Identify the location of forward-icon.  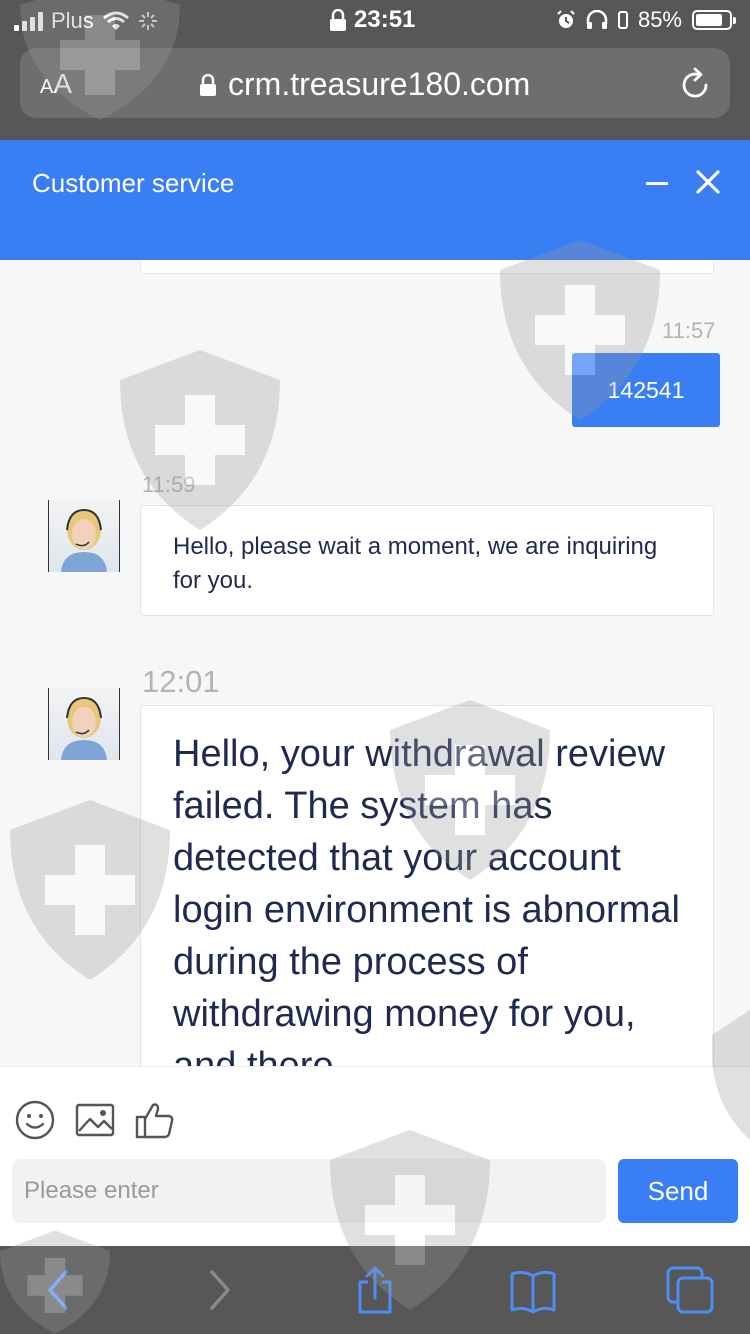
(219, 1290).